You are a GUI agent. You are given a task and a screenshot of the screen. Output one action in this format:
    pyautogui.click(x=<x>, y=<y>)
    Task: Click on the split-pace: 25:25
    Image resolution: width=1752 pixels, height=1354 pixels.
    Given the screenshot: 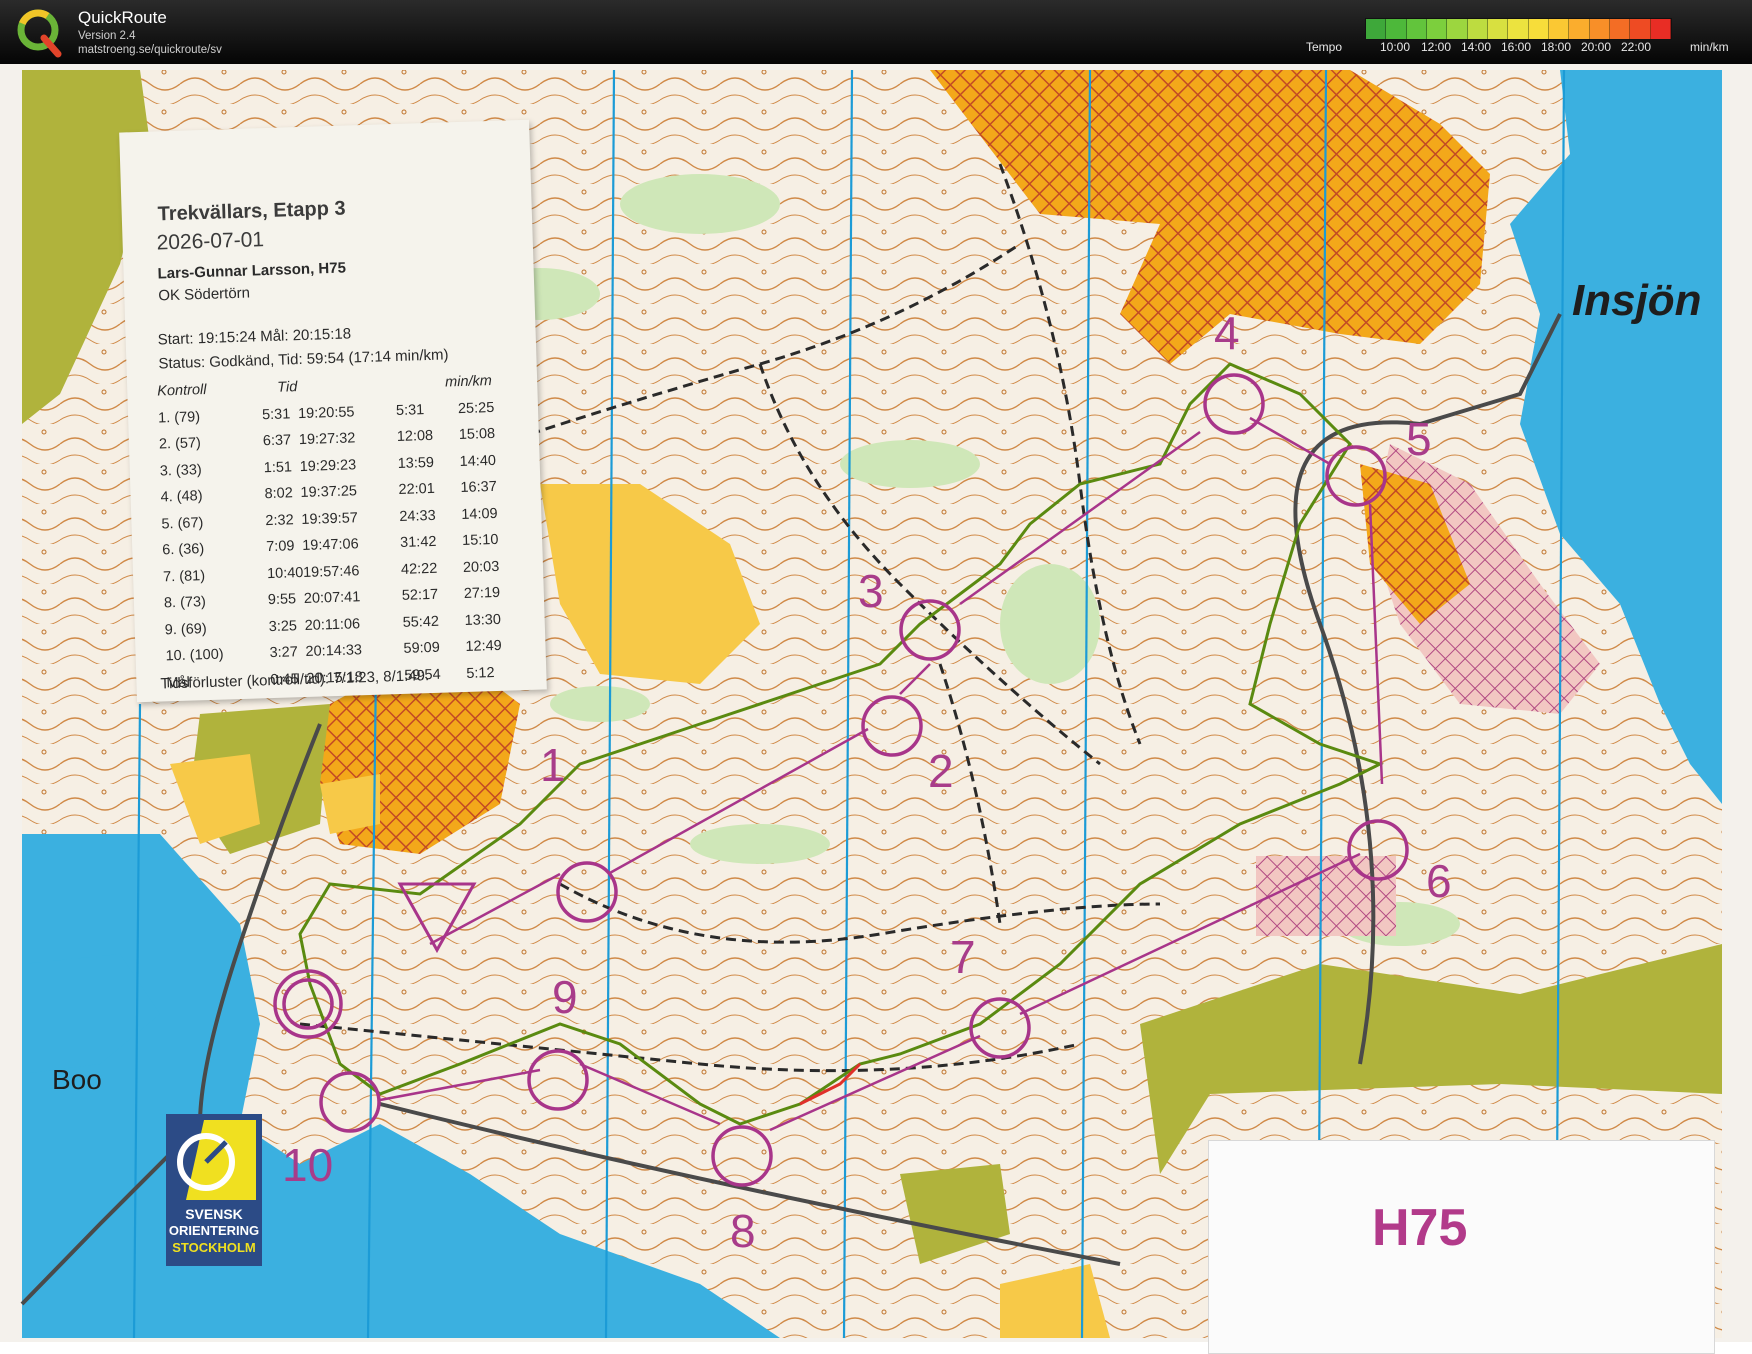 What is the action you would take?
    pyautogui.click(x=476, y=408)
    